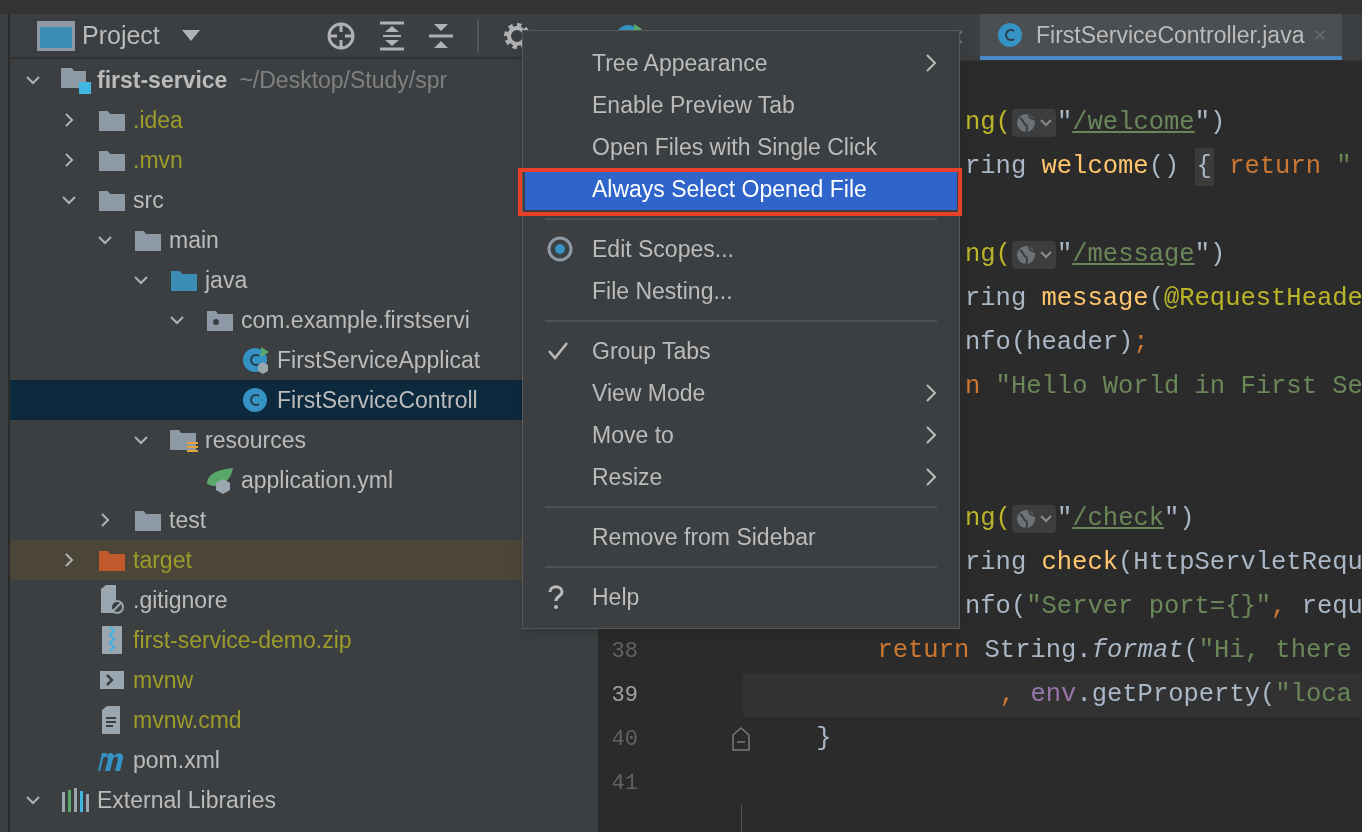 The image size is (1362, 832). Describe the element at coordinates (141, 35) in the screenshot. I see `project-view-dropdown: Project` at that location.